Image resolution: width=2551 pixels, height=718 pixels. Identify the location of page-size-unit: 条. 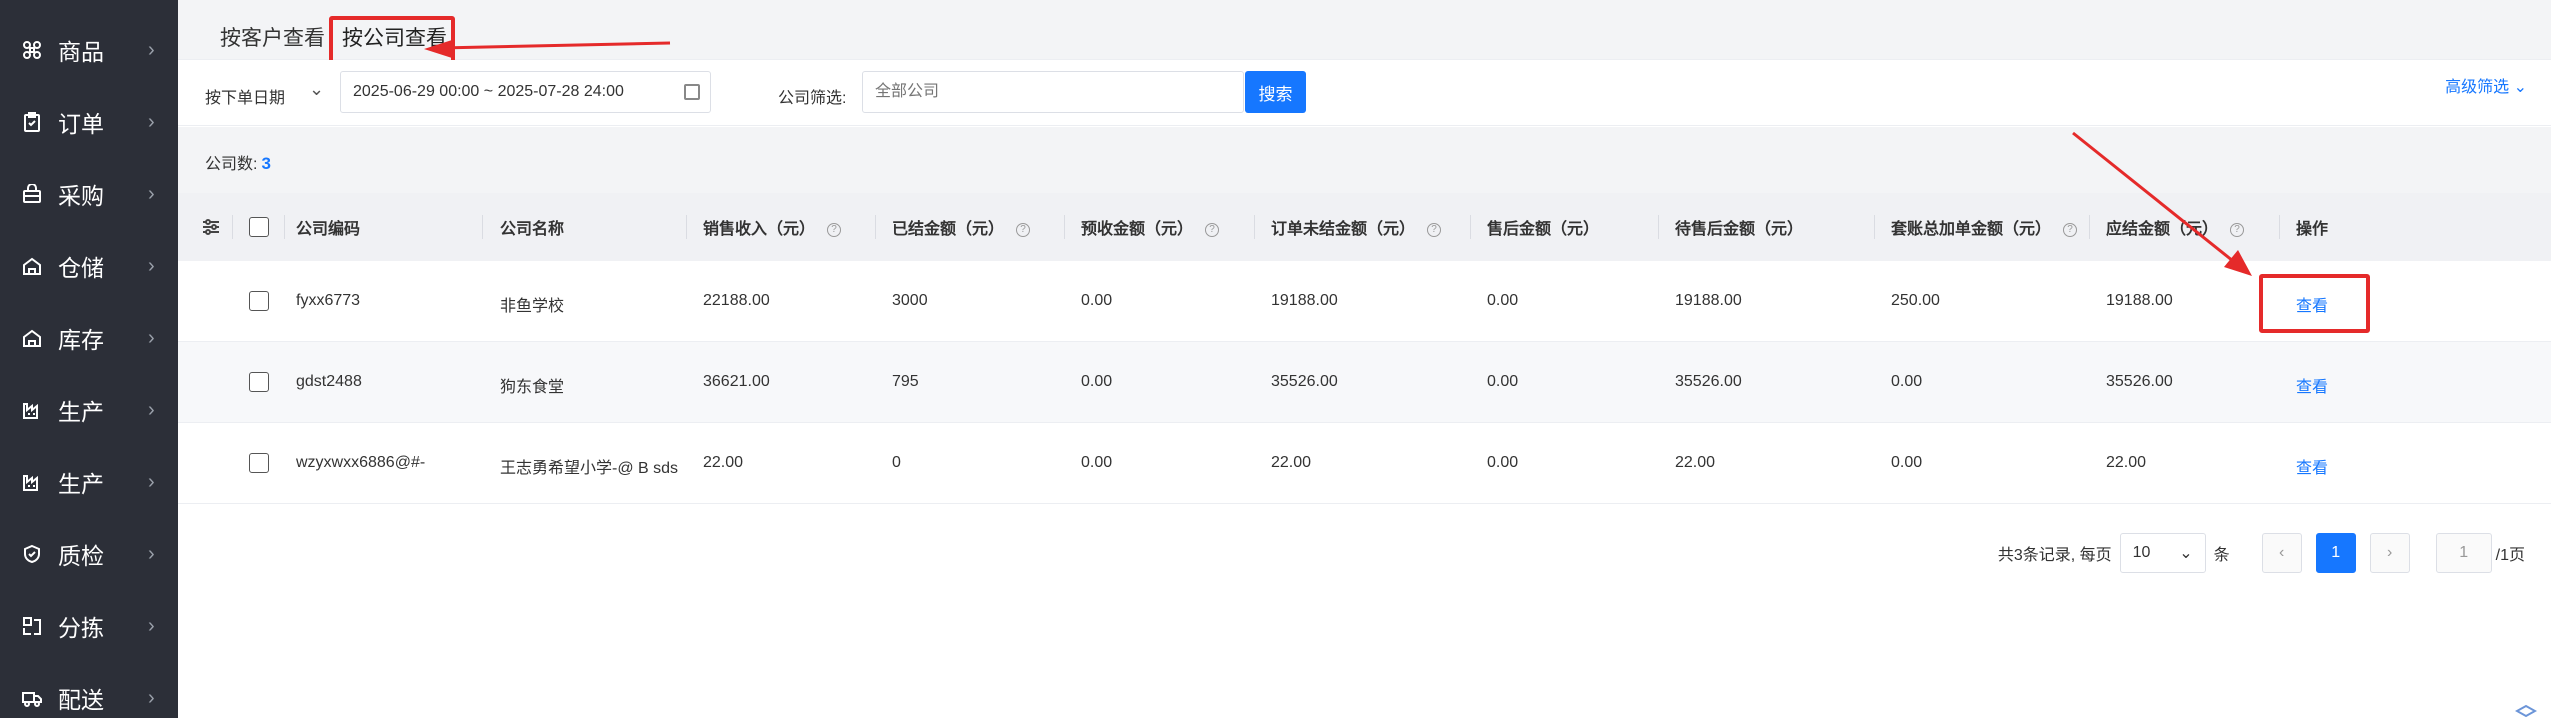
(2221, 555).